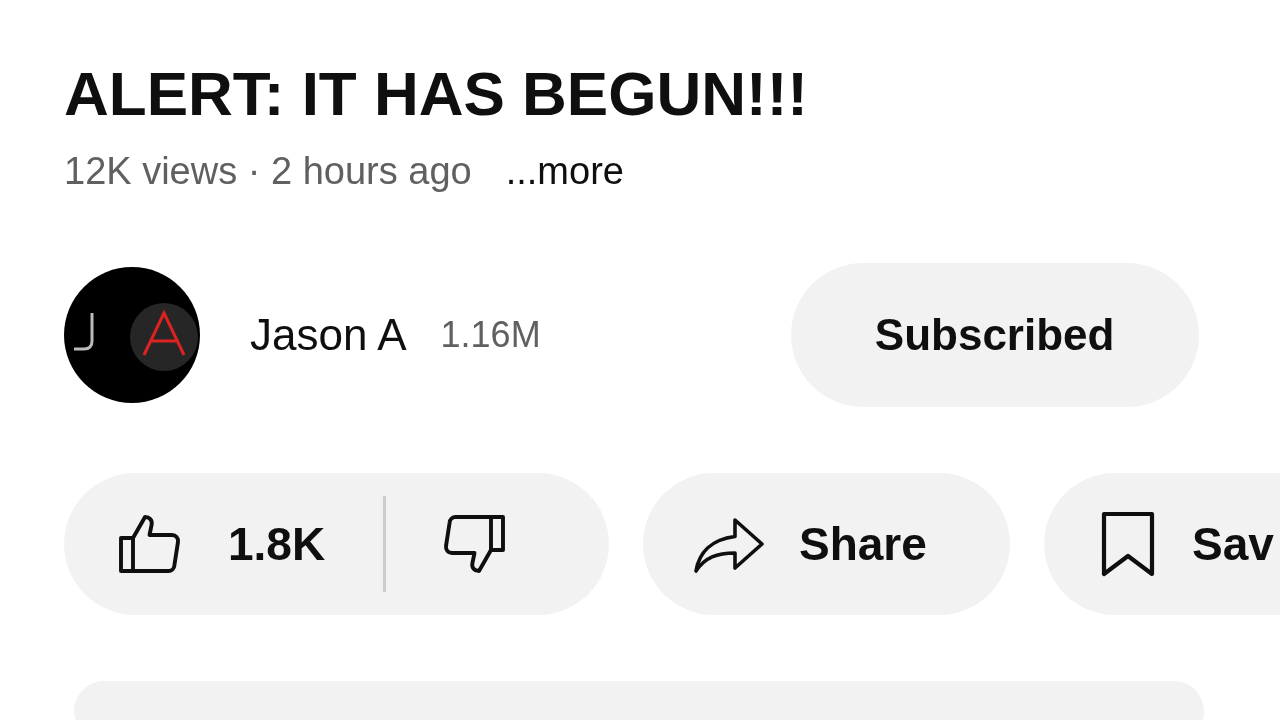 Image resolution: width=1280 pixels, height=720 pixels. Describe the element at coordinates (490, 335) in the screenshot. I see `subscriber-count: 1.16M` at that location.